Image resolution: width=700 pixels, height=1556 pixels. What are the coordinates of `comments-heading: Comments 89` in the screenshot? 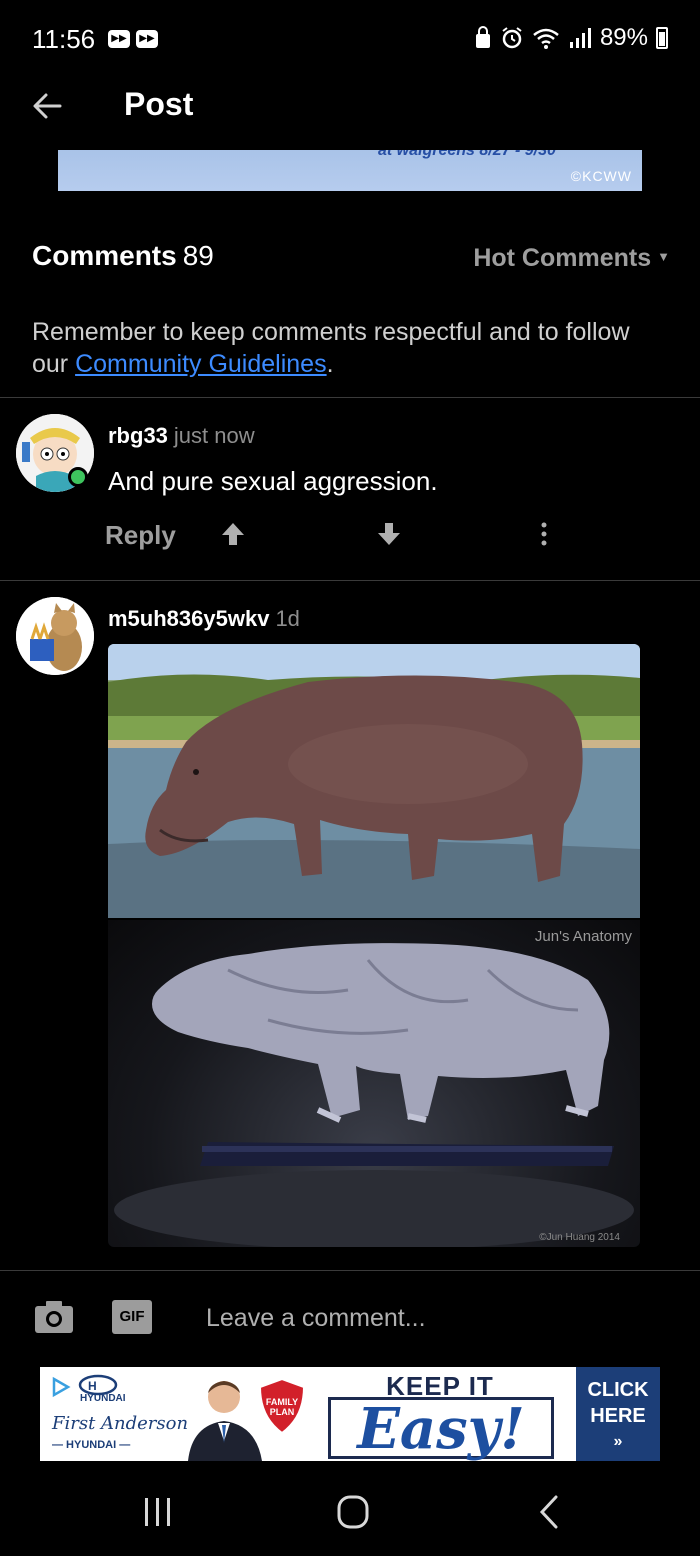 It's located at (123, 256).